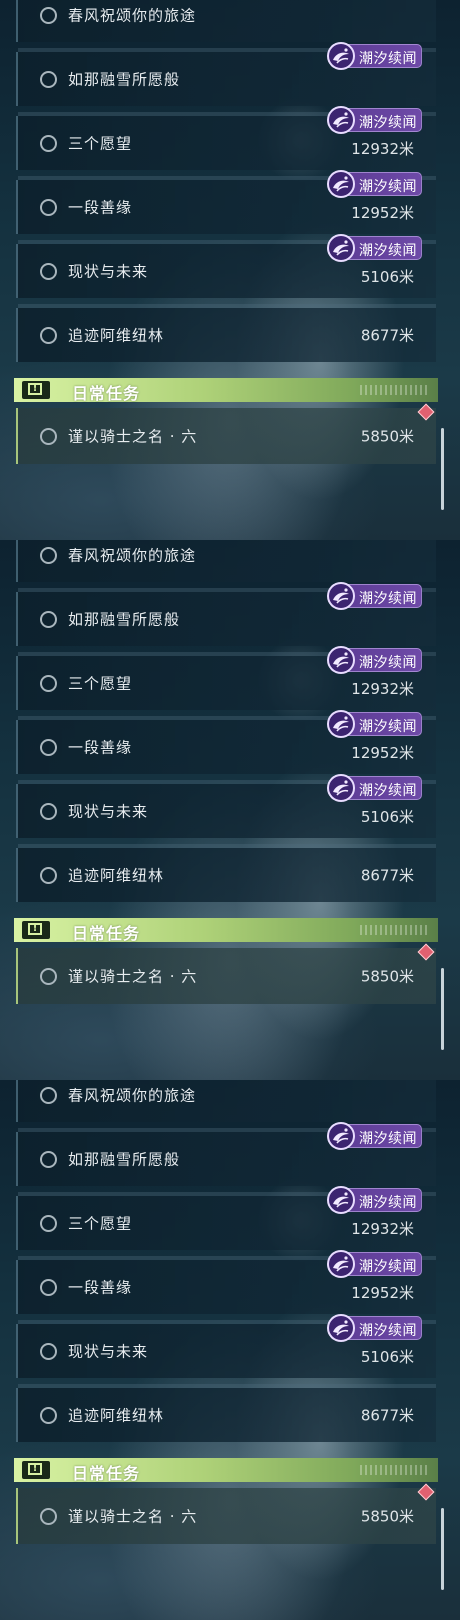 The width and height of the screenshot is (460, 1620). What do you see at coordinates (116, 1415) in the screenshot?
I see `quest-name: 追迹阿维纽林` at bounding box center [116, 1415].